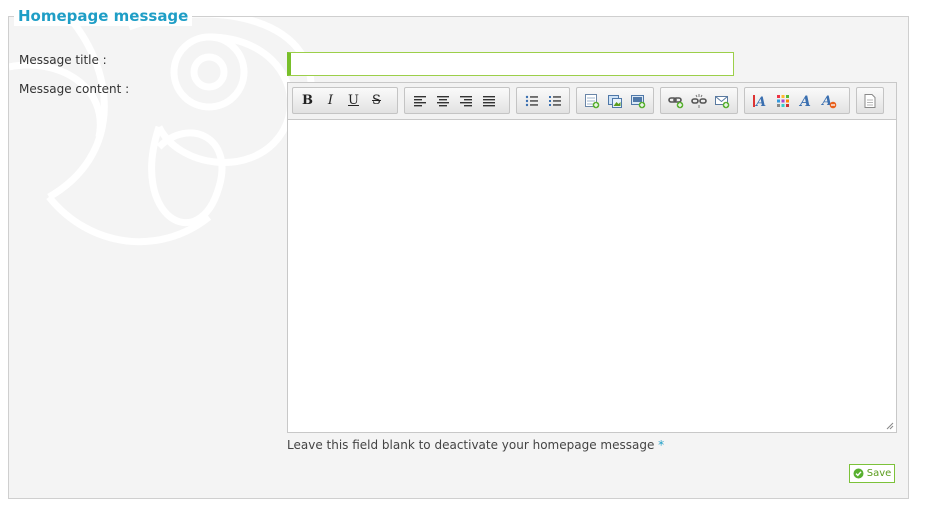  I want to click on list-group, so click(543, 100).